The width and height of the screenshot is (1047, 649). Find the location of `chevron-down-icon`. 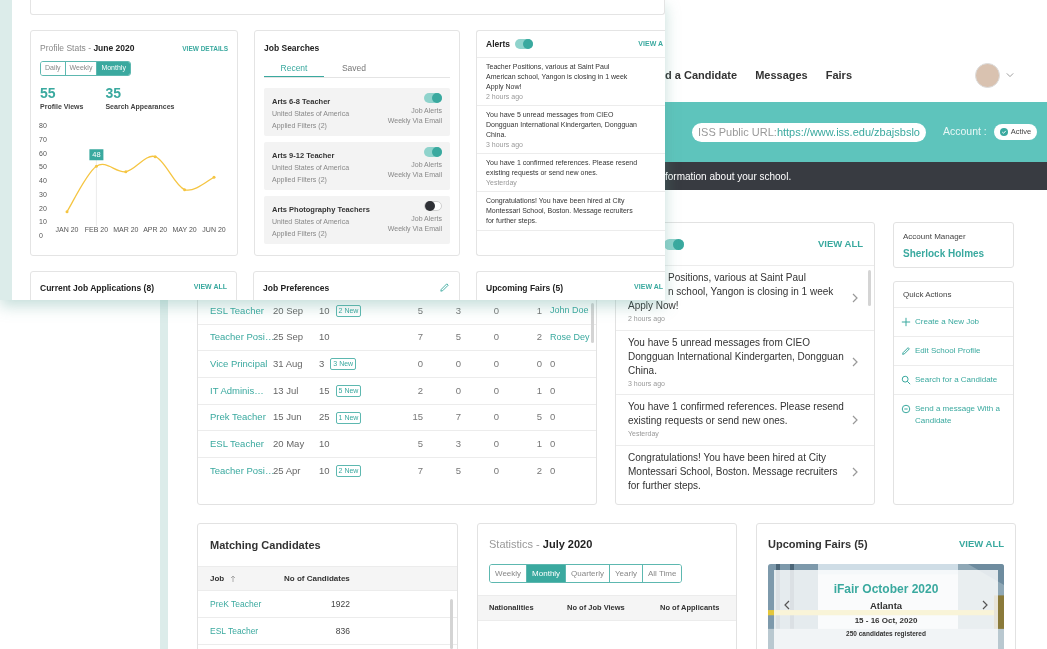

chevron-down-icon is located at coordinates (1010, 75).